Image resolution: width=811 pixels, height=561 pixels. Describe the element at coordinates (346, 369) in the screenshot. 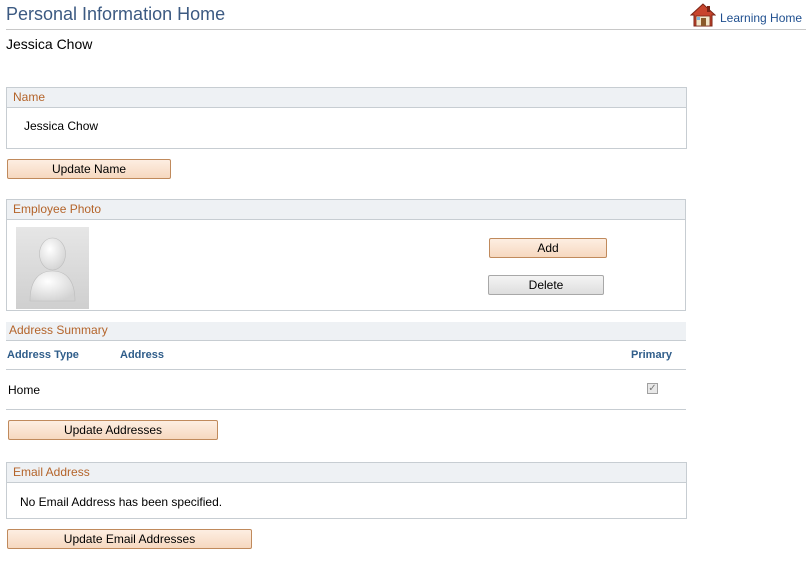

I see `address-columns-divider` at that location.